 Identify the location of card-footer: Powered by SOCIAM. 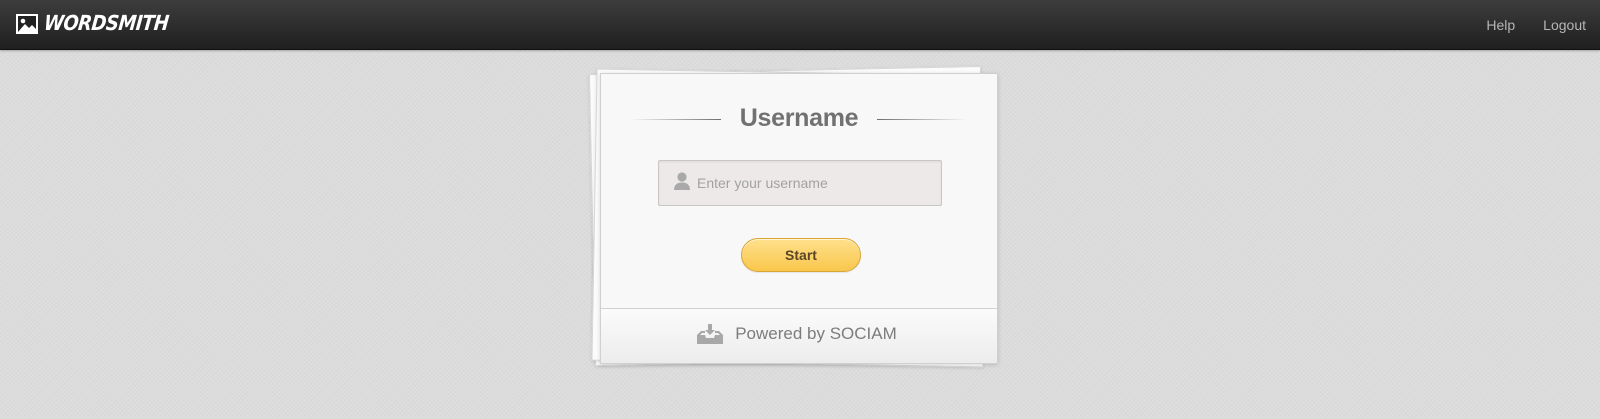
(799, 335).